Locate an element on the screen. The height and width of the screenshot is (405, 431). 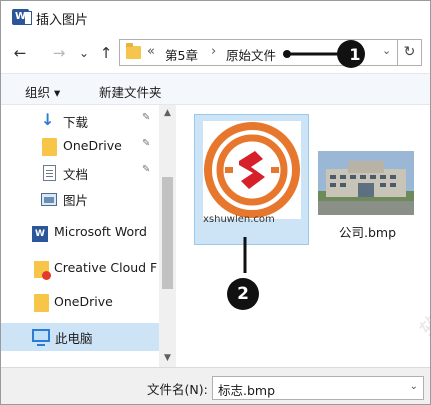
sidebar-item-downloads: ↓ 下载 ✎ is located at coordinates (80, 121).